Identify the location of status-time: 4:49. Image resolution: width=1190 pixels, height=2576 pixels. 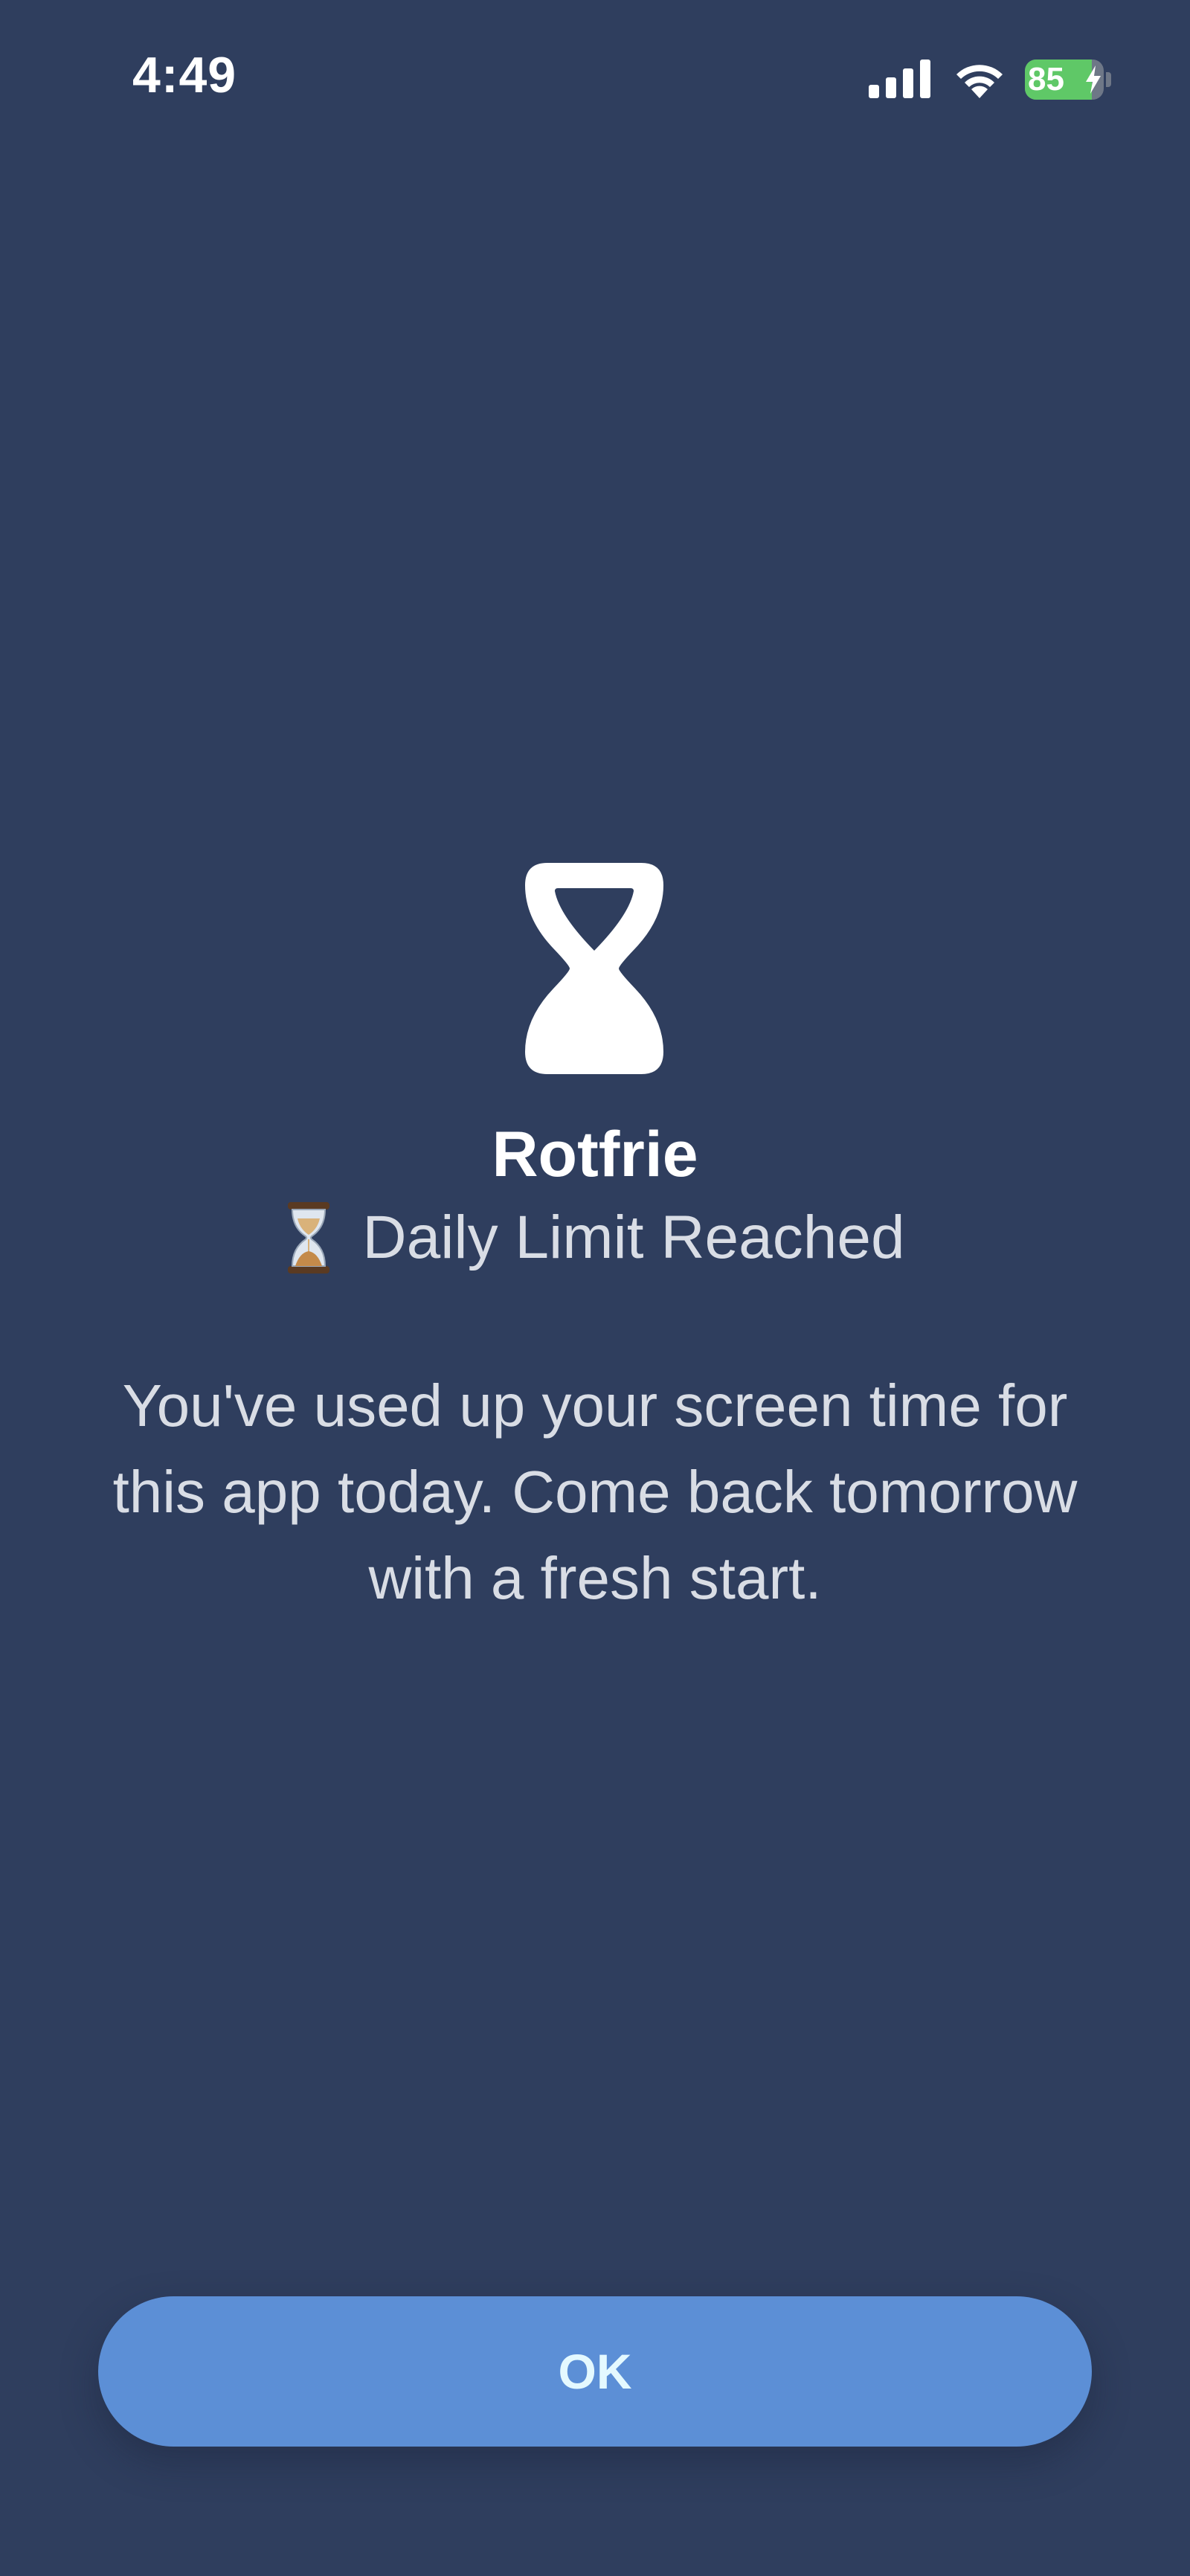
(185, 75).